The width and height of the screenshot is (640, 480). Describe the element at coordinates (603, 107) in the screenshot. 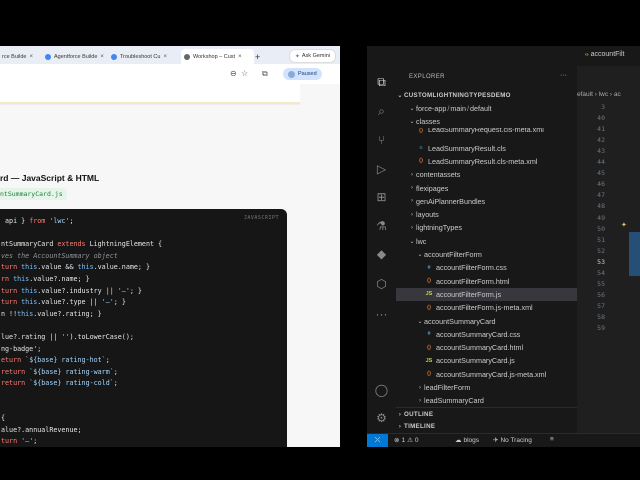

I see `line-number: 3` at that location.